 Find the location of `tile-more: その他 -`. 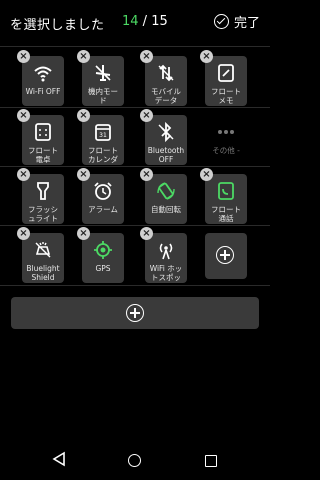

tile-more: その他 - is located at coordinates (226, 140).